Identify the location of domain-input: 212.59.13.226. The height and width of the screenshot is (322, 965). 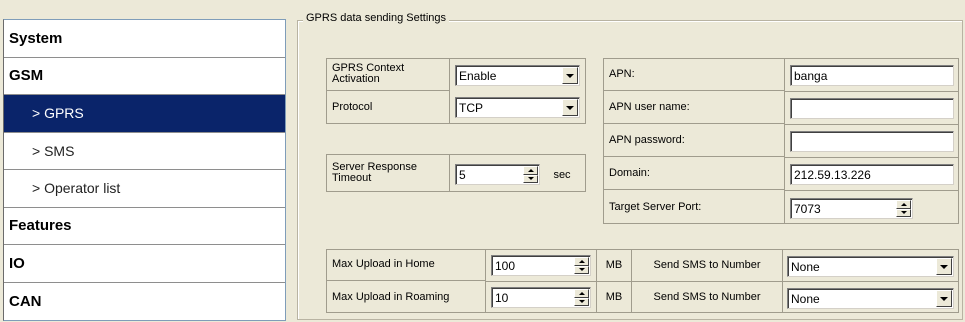
(872, 174).